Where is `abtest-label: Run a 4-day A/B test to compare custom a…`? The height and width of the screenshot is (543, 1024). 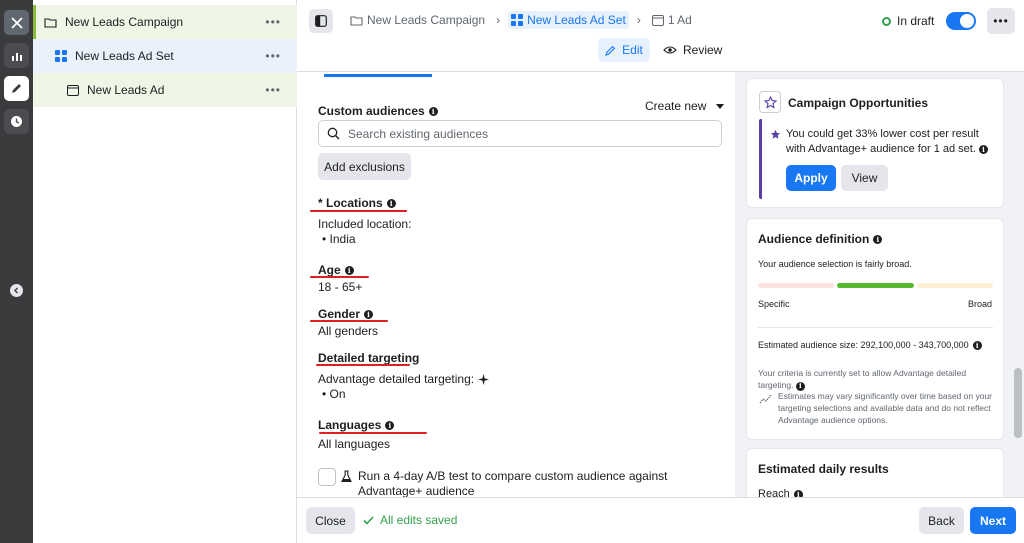 abtest-label: Run a 4-day A/B test to compare custom a… is located at coordinates (513, 483).